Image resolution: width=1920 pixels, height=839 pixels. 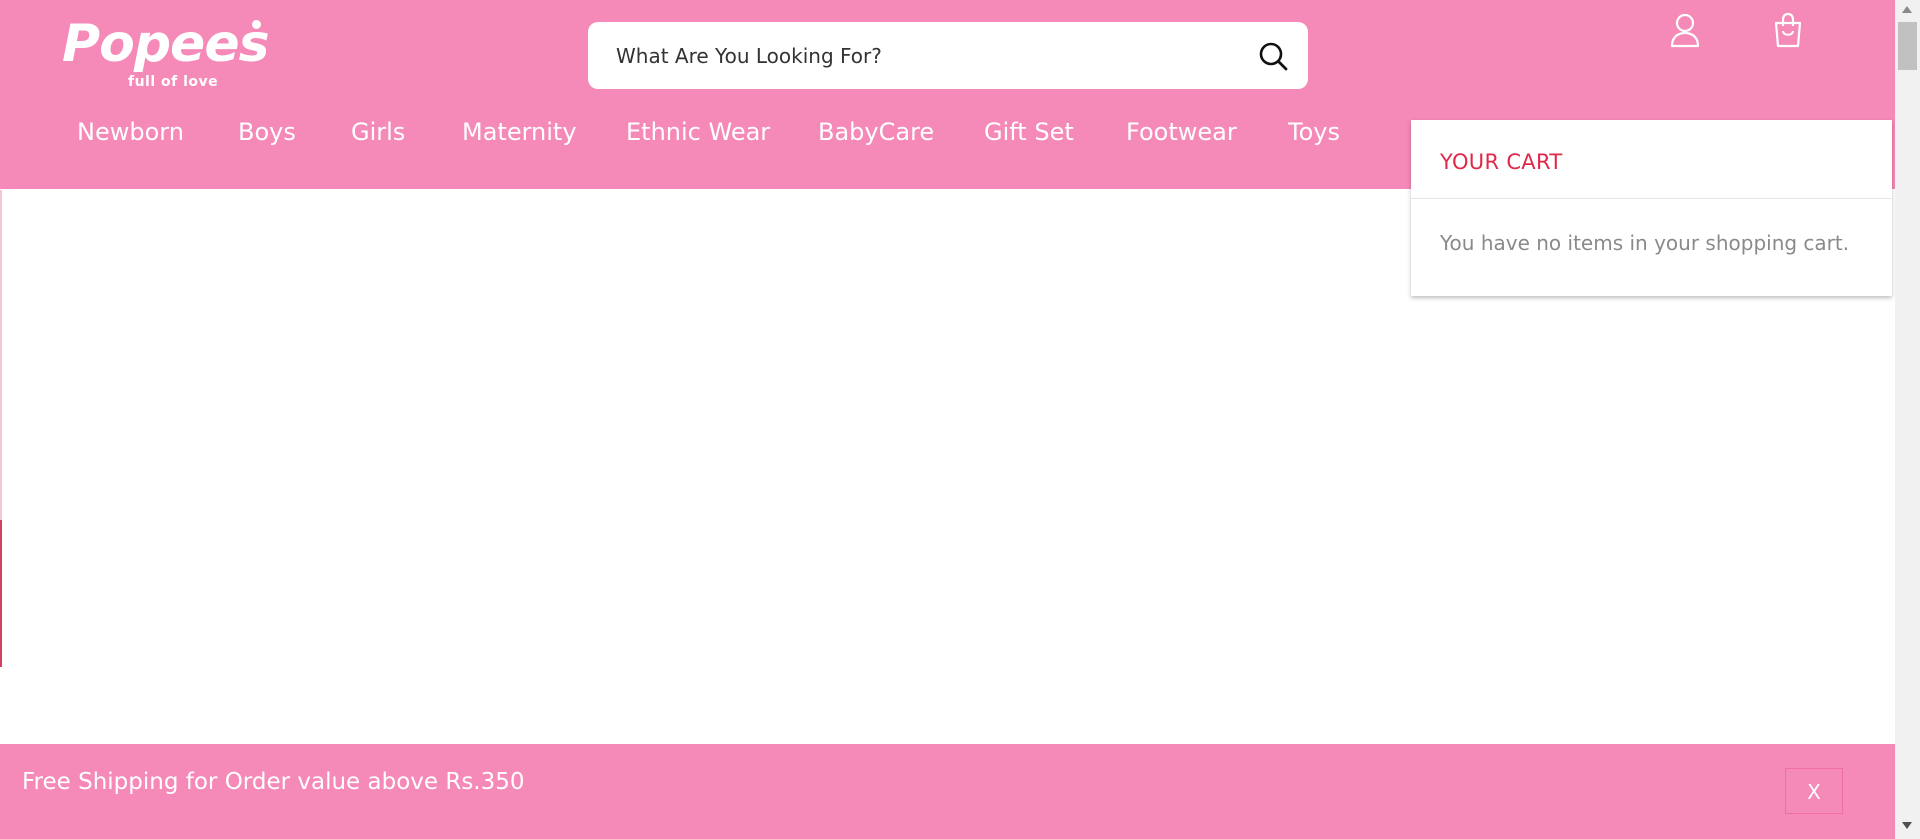 What do you see at coordinates (1685, 30) in the screenshot?
I see `user-icon` at bounding box center [1685, 30].